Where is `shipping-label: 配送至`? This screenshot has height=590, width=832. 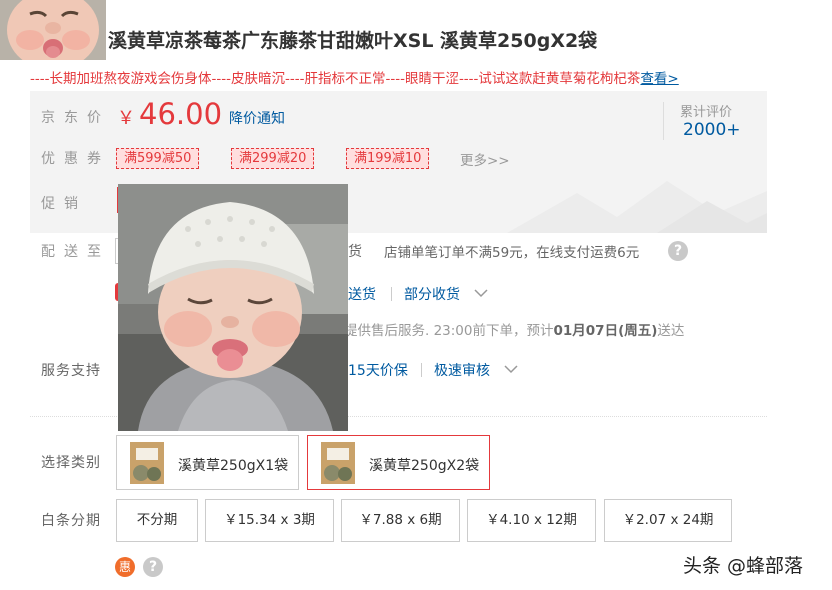
shipping-label: 配送至 is located at coordinates (75, 252).